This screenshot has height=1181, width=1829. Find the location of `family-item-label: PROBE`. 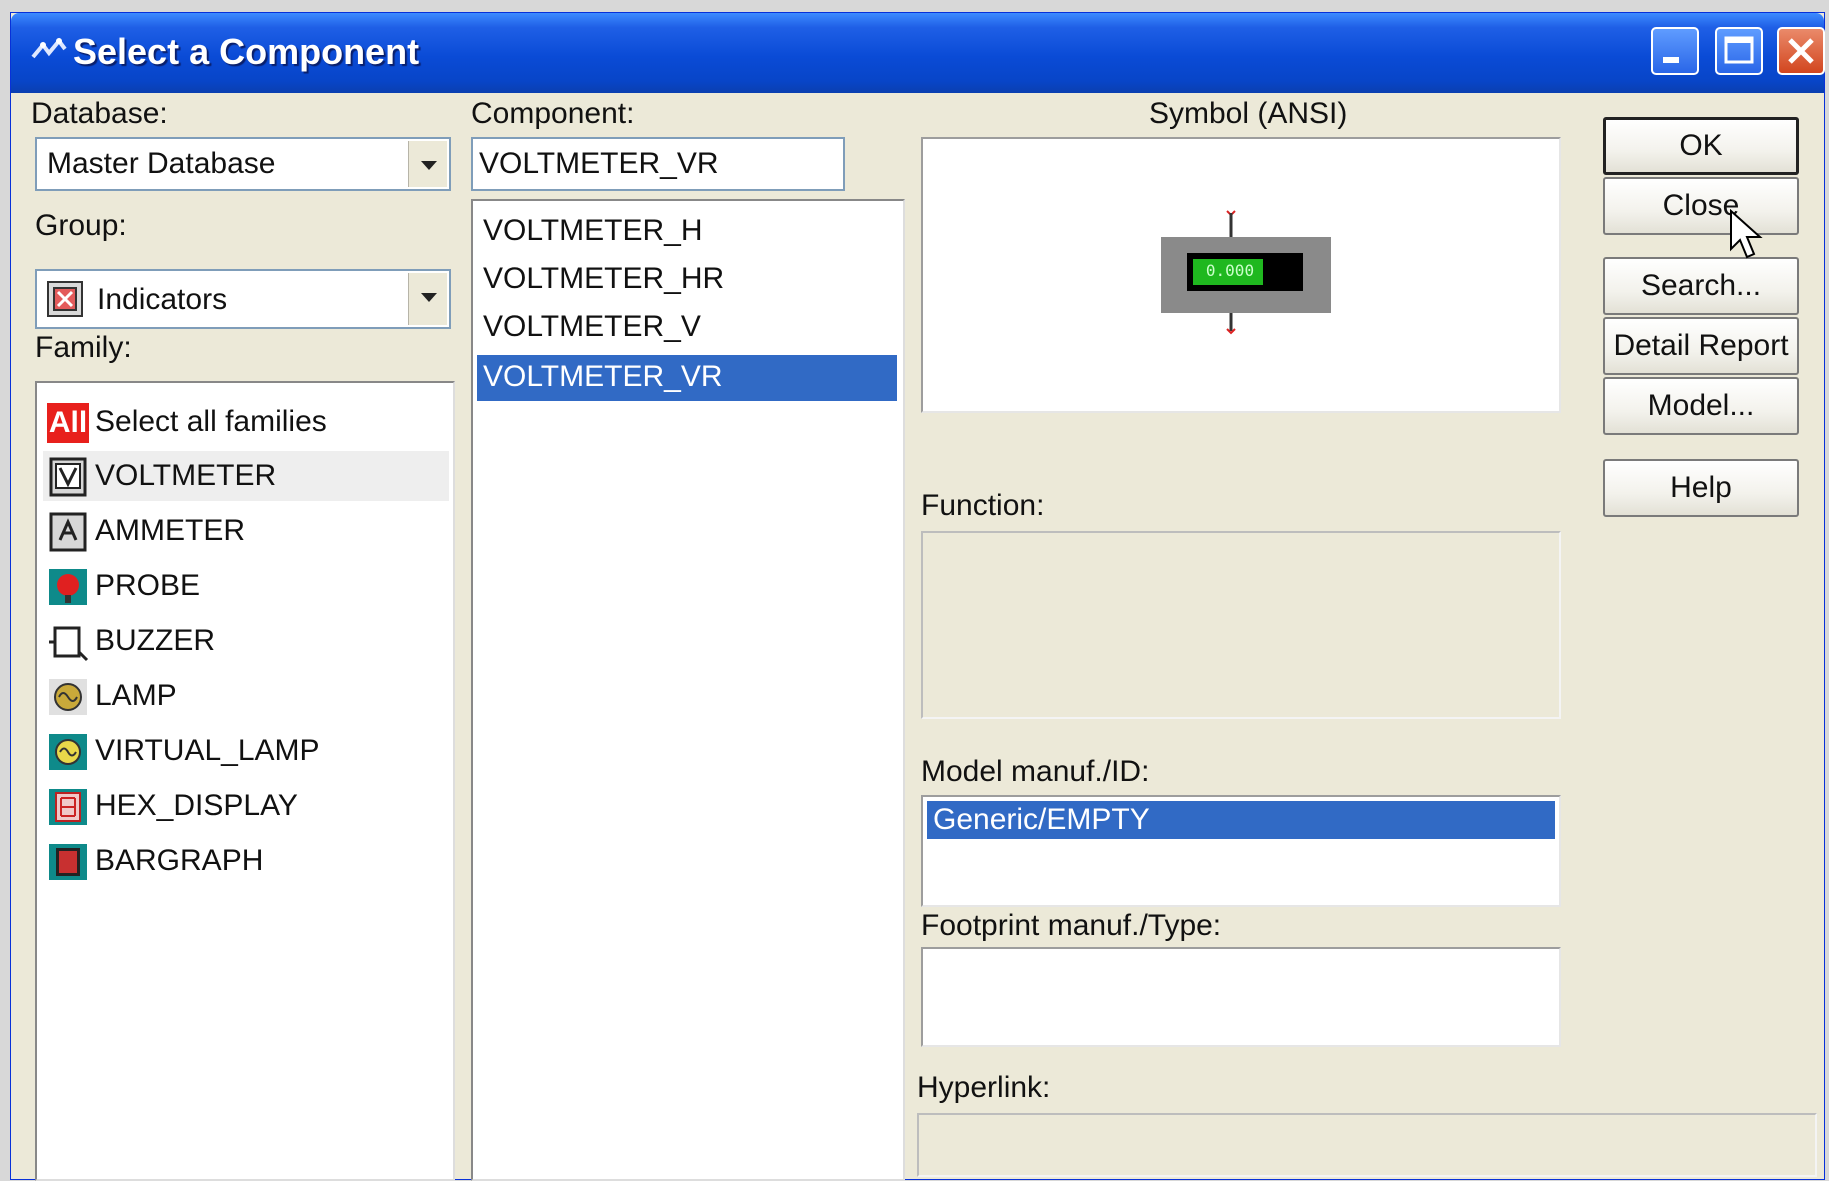

family-item-label: PROBE is located at coordinates (148, 585).